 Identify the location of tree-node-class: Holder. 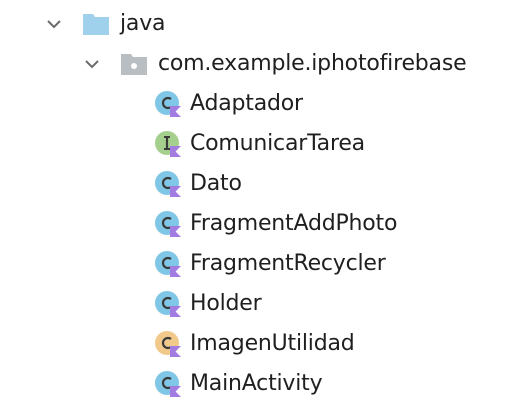
(208, 304).